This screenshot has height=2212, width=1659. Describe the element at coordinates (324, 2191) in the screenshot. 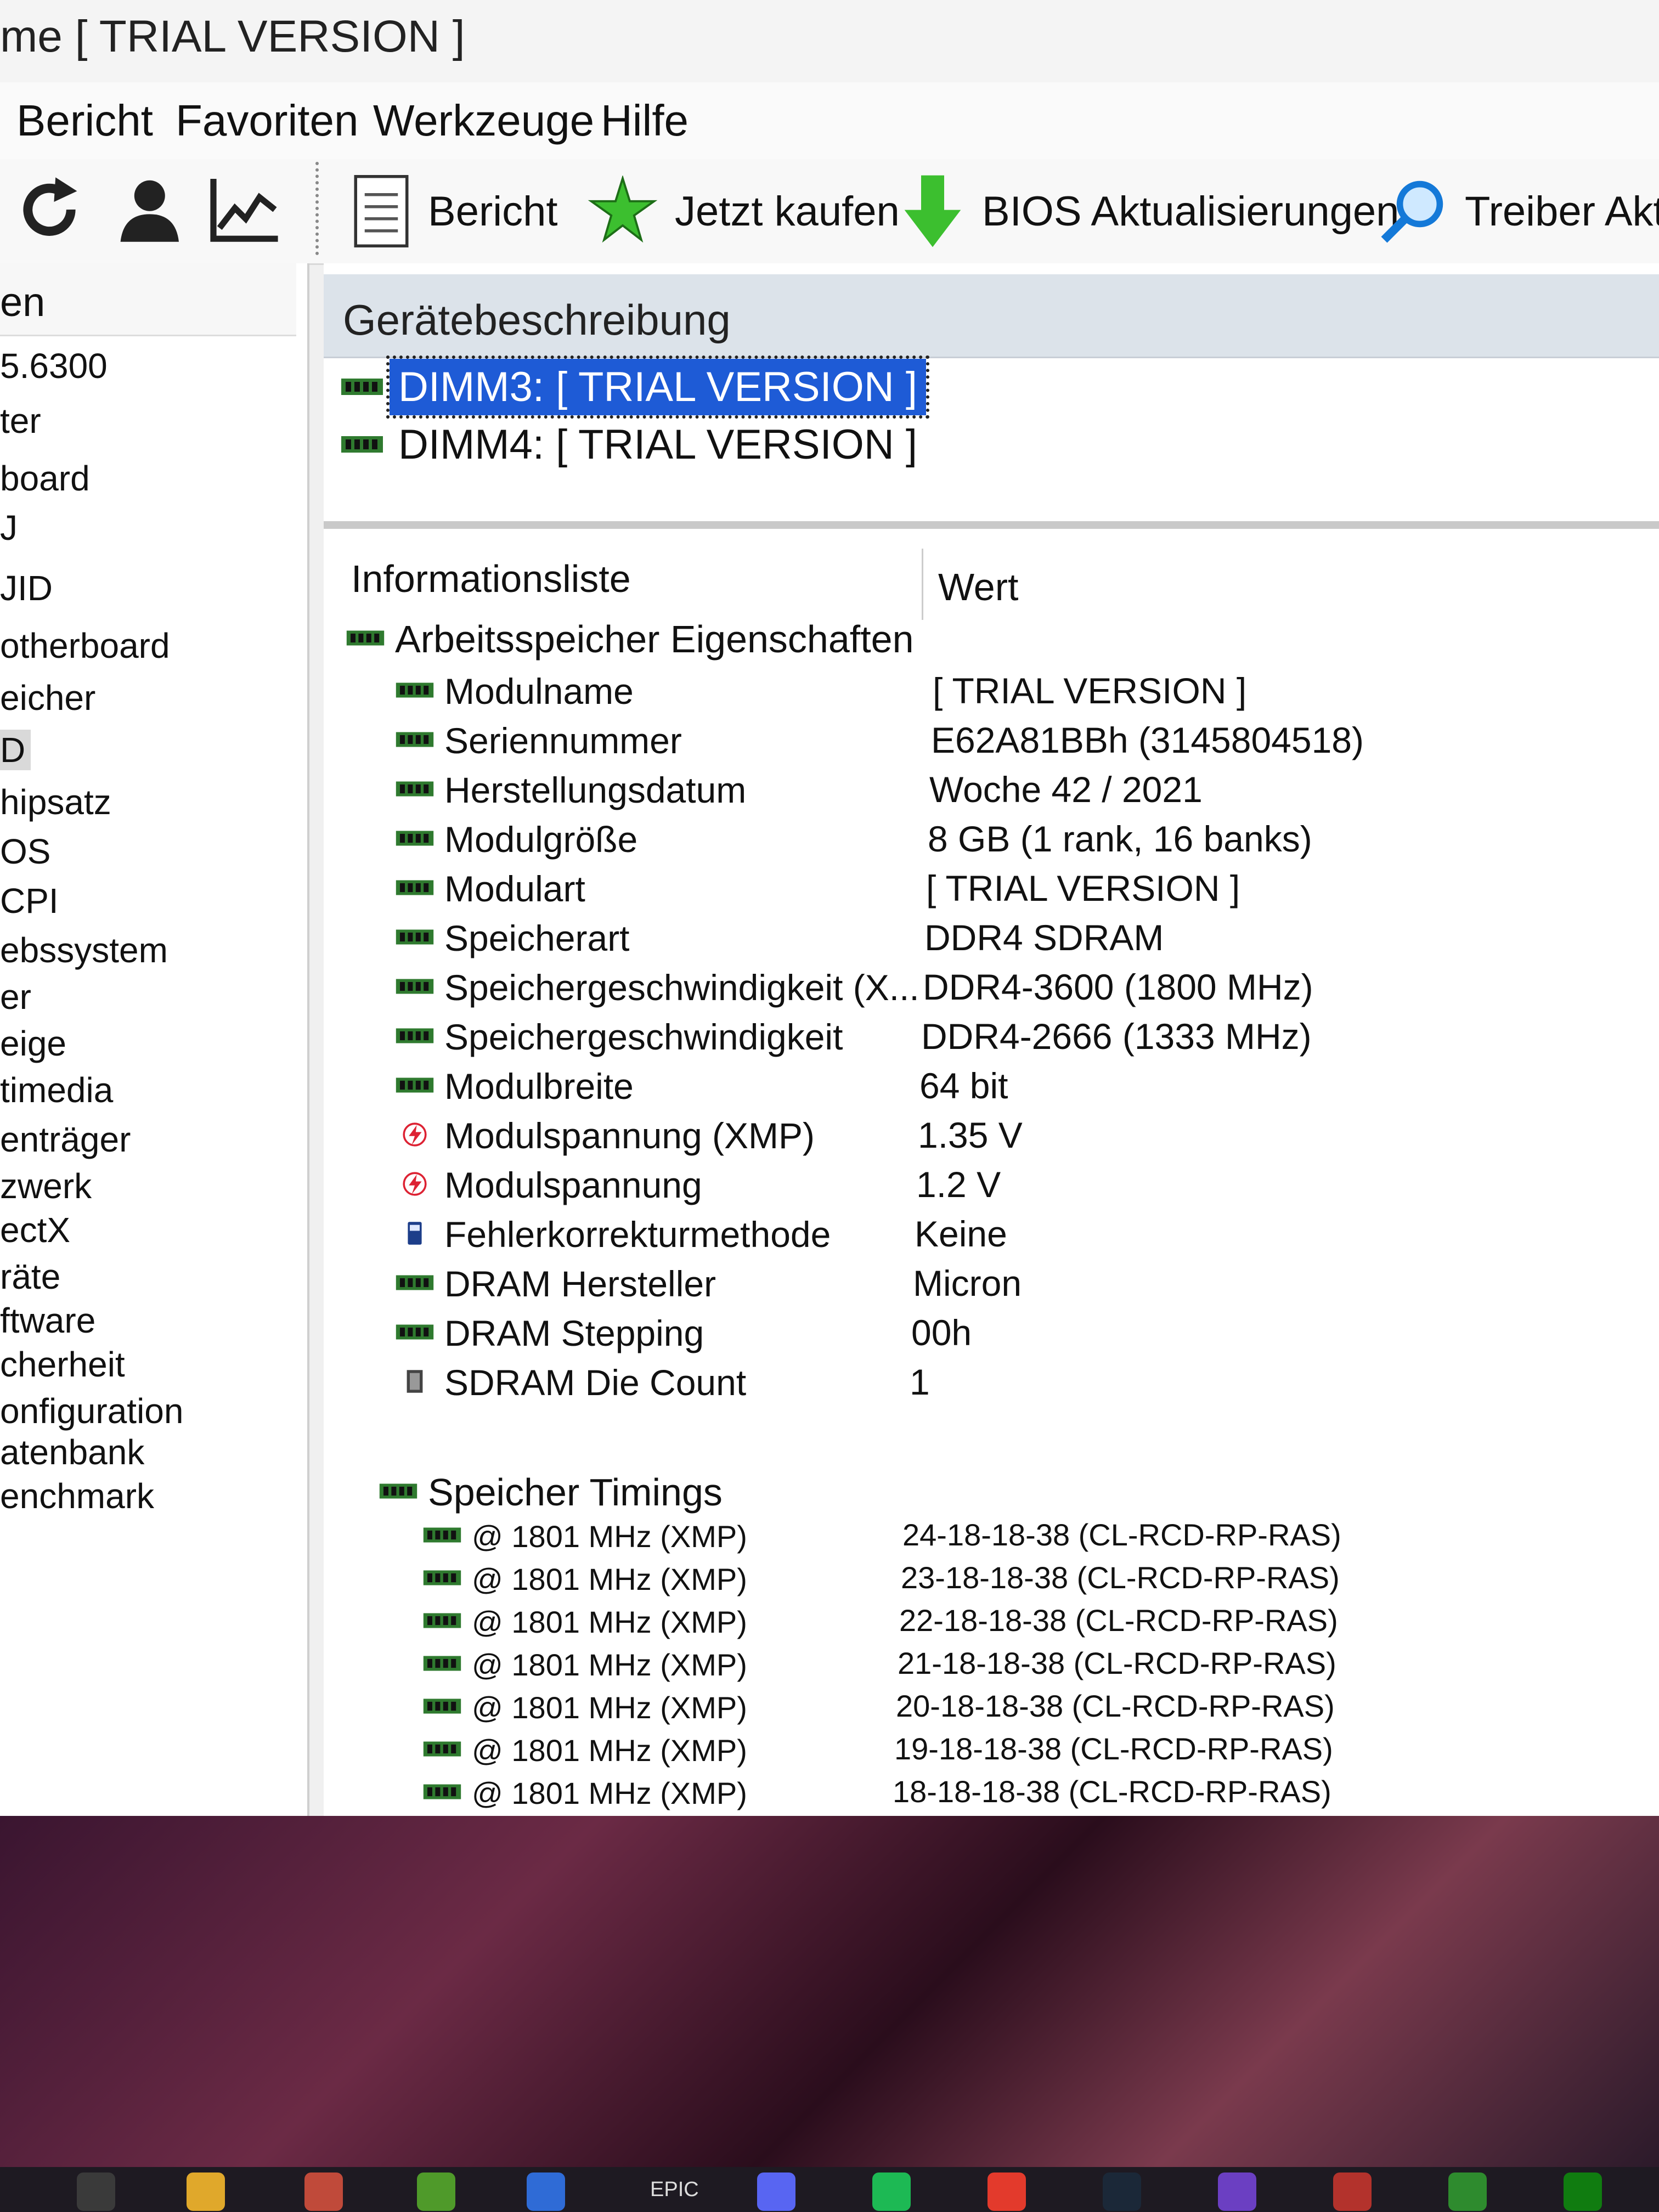

I see `store-icon` at that location.